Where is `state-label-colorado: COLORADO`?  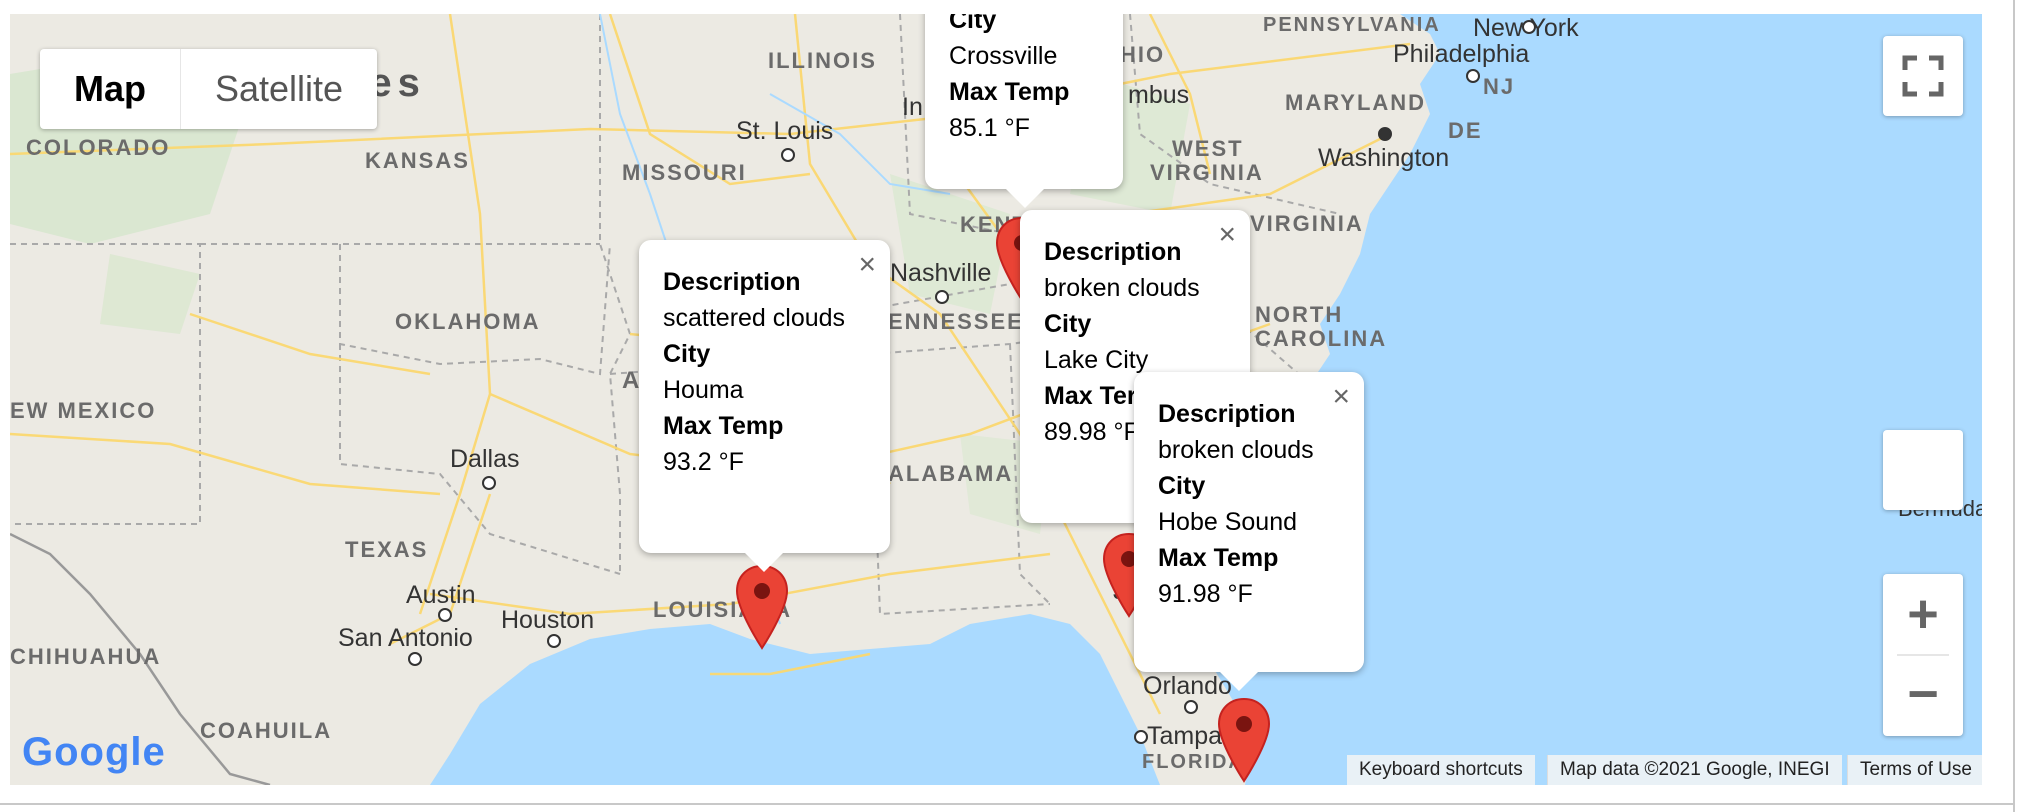 state-label-colorado: COLORADO is located at coordinates (98, 147).